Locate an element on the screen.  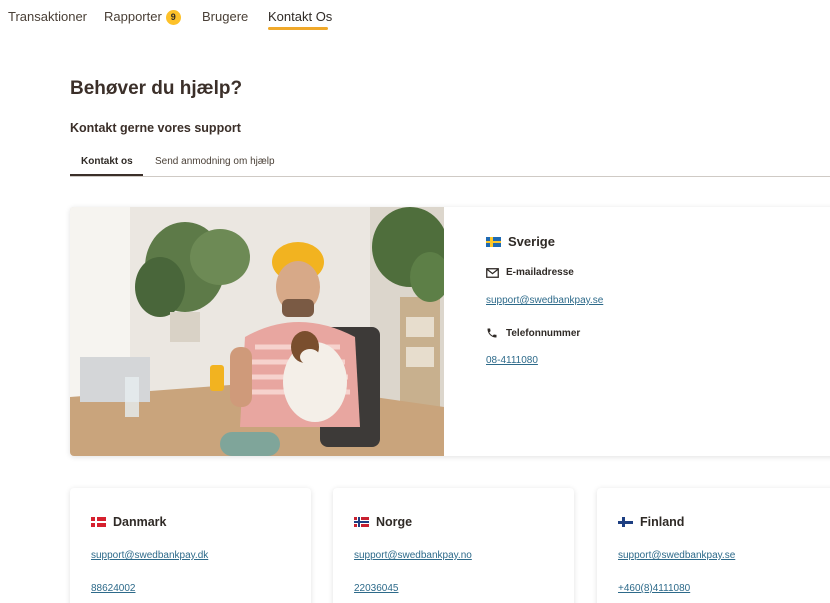
nav-item-brugere: Brugere is located at coordinates (225, 17).